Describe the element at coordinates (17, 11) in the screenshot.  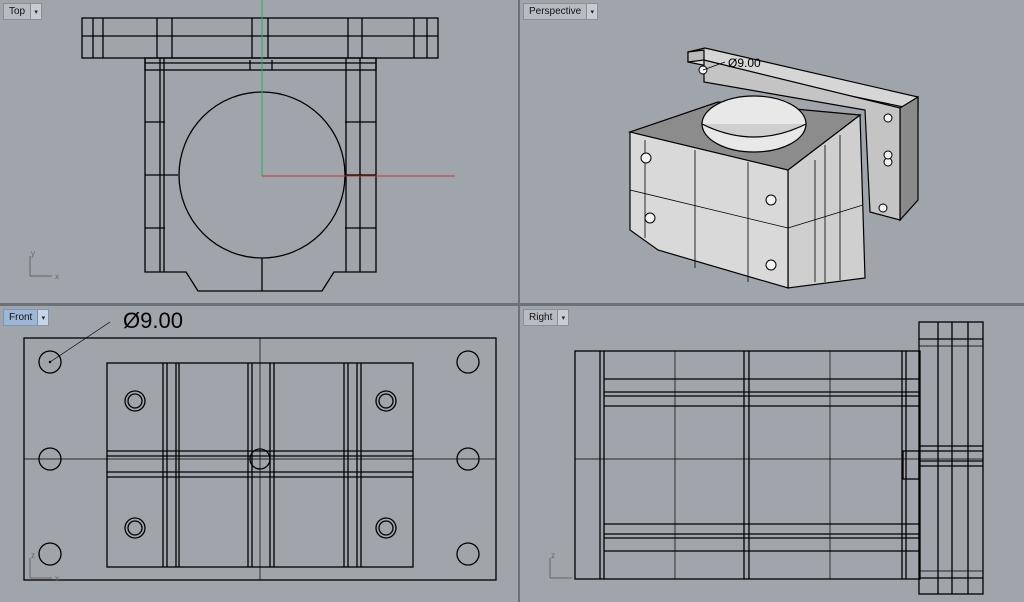
I see `tab-top-label: Top` at that location.